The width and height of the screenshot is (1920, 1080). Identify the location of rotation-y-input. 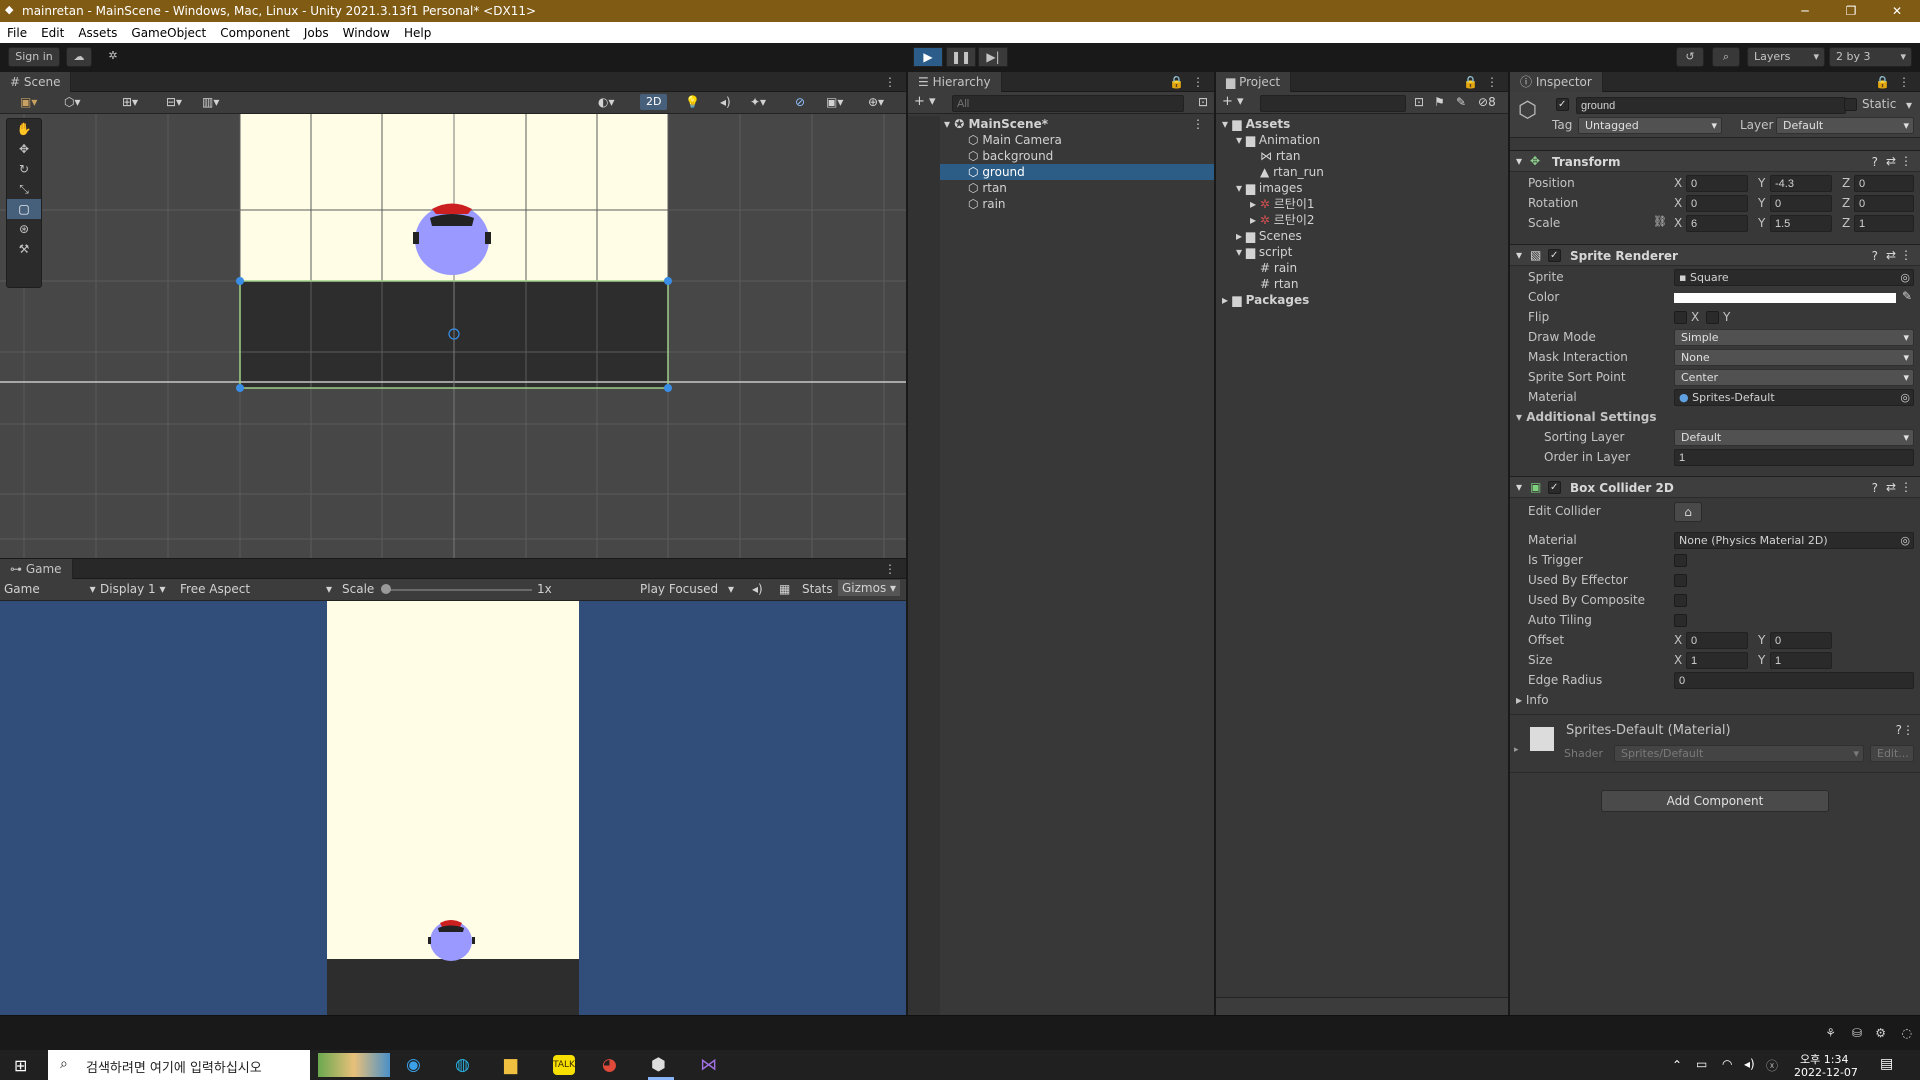
(1801, 203).